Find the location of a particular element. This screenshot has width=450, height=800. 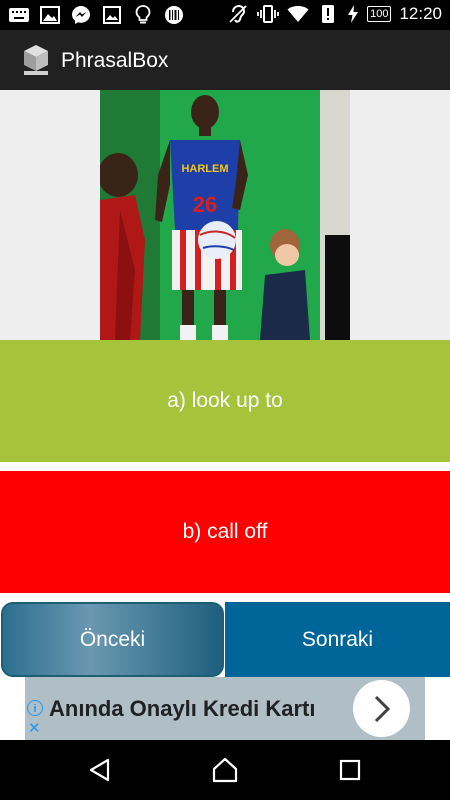

info-icon: i is located at coordinates (35, 708).